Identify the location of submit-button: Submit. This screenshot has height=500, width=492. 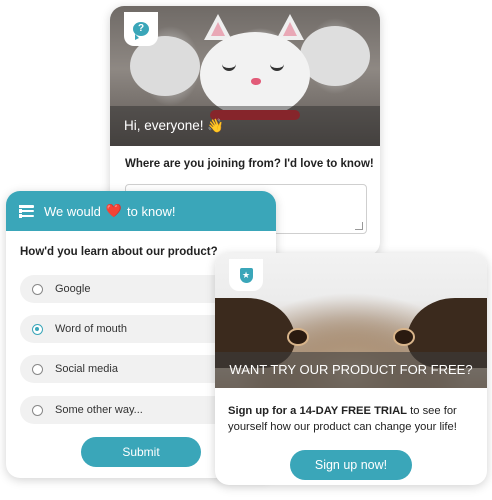
(141, 452).